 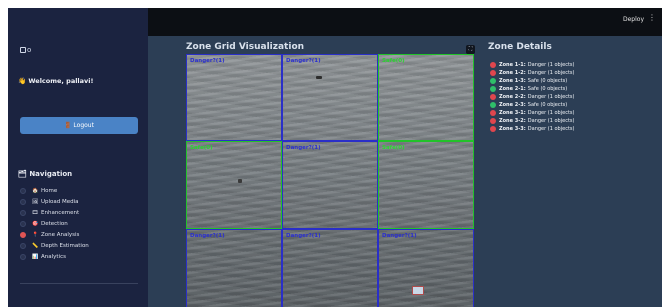 What do you see at coordinates (79, 283) in the screenshot?
I see `sidebar-divider` at bounding box center [79, 283].